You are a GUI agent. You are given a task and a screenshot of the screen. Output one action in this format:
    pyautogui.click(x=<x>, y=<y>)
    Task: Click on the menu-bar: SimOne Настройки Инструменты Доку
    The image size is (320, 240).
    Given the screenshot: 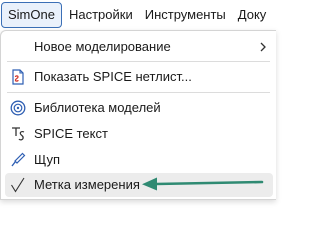 What is the action you would take?
    pyautogui.click(x=138, y=15)
    